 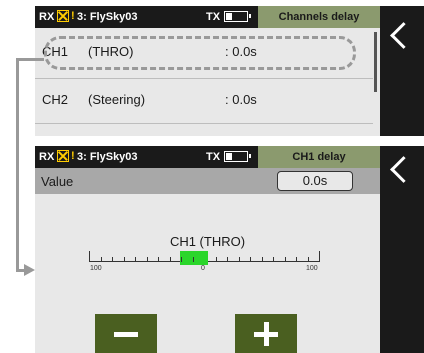 I want to click on status-bar: RX ! 3: FlySky03 TX CH1 delay, so click(x=207, y=157).